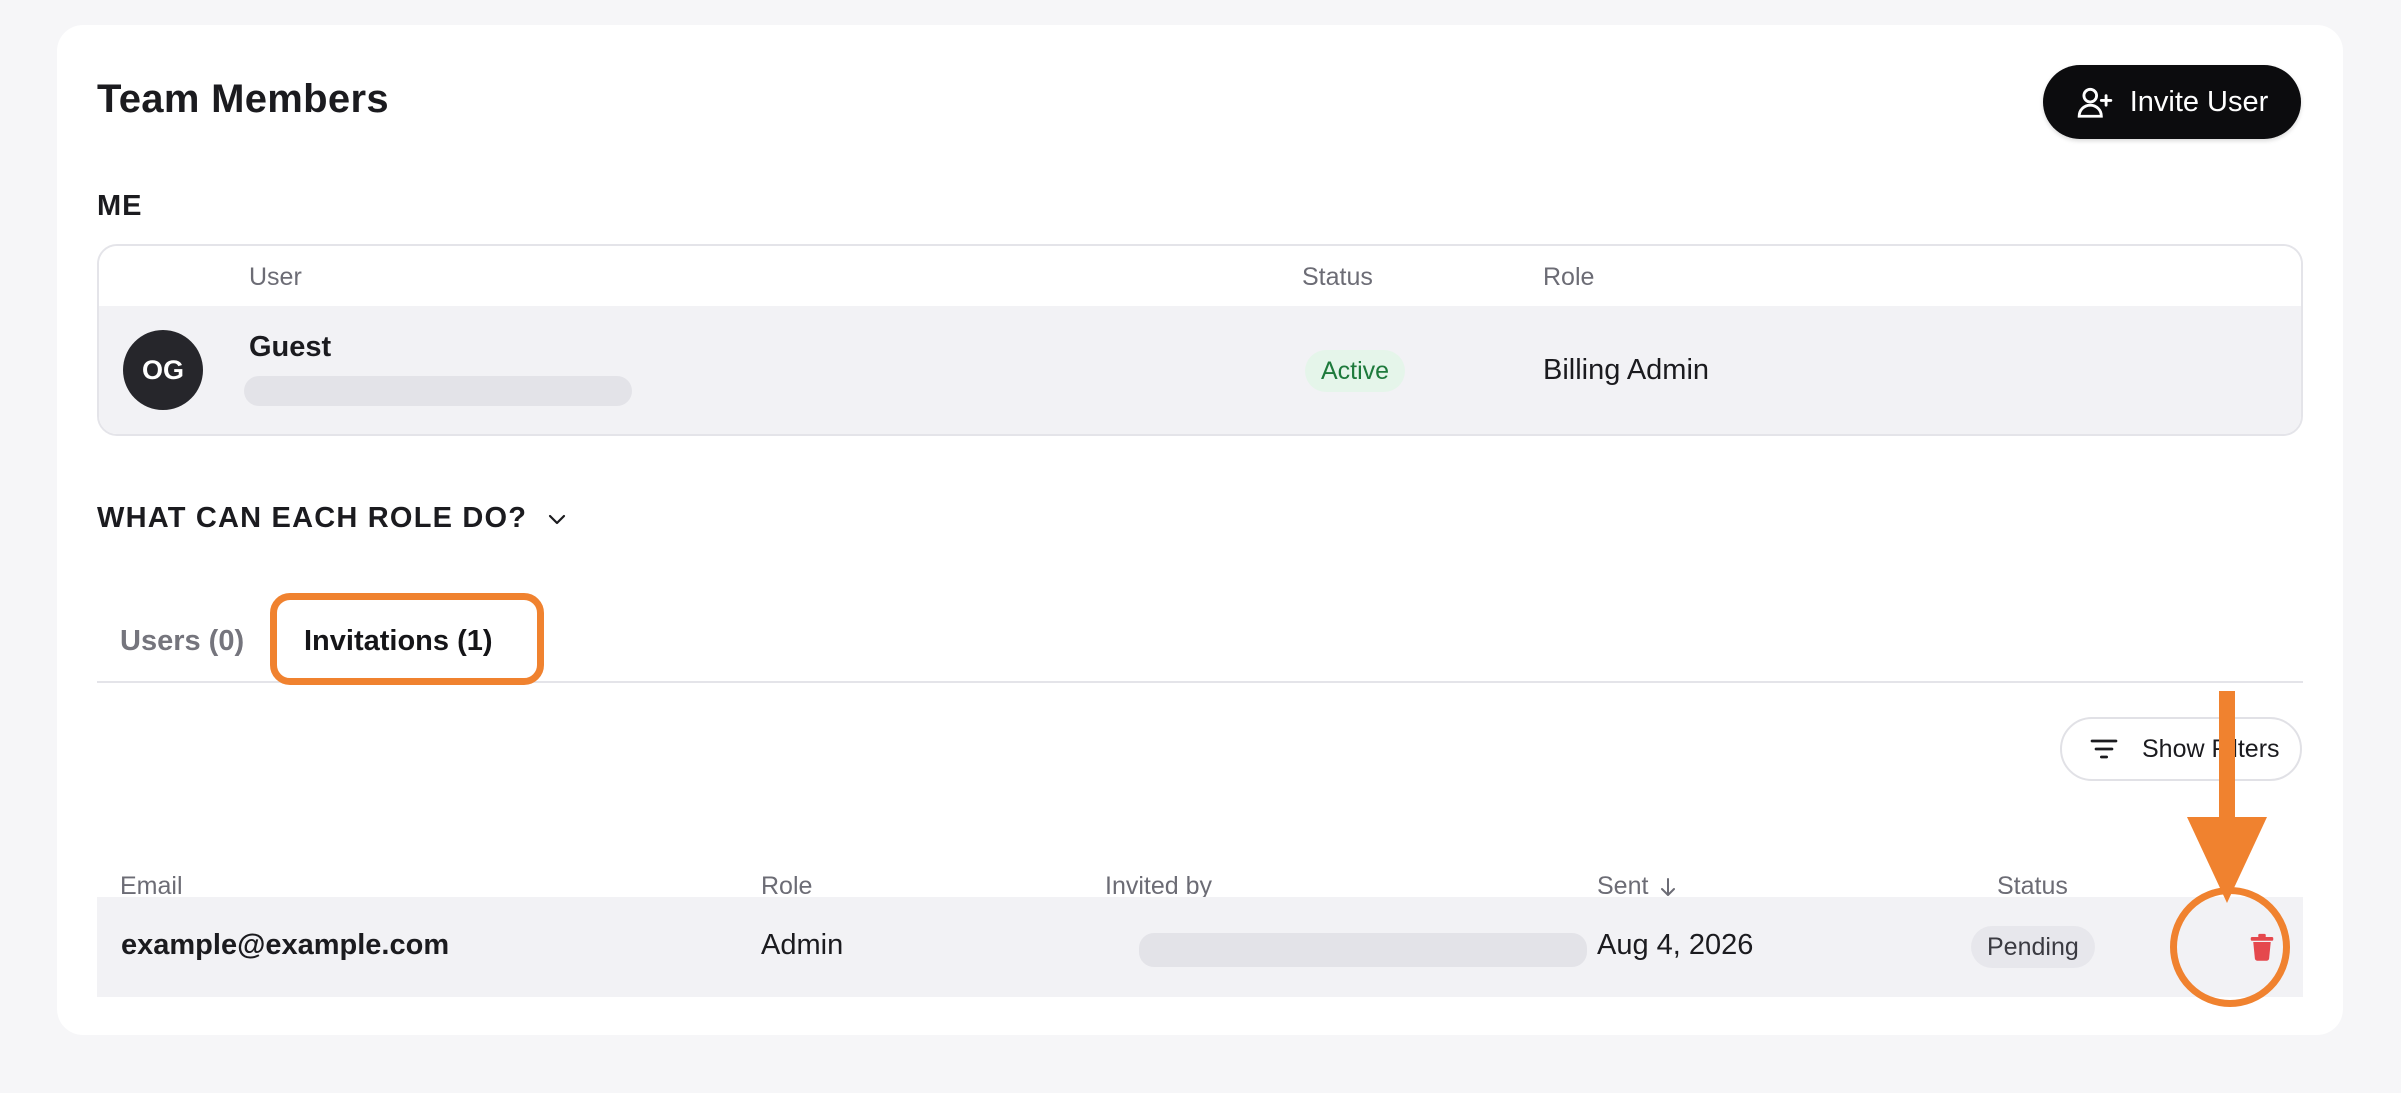  I want to click on invite-user-button: Invite User, so click(2172, 102).